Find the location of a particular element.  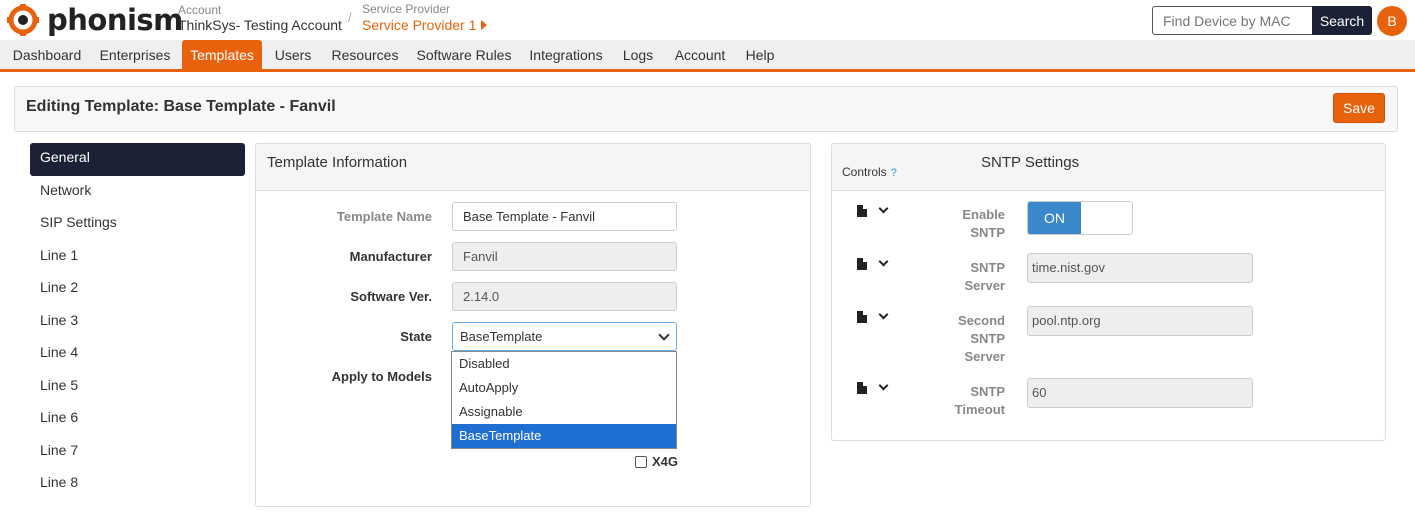

logo-wordmark: phonism is located at coordinates (115, 20).